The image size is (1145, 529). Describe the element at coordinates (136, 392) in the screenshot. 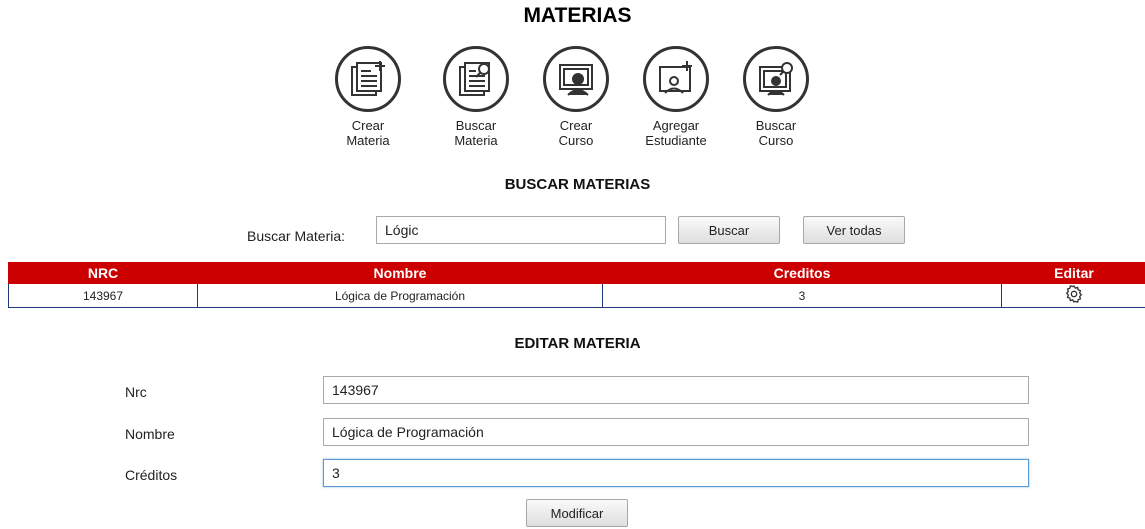

I see `nrc-label: Nrc` at that location.